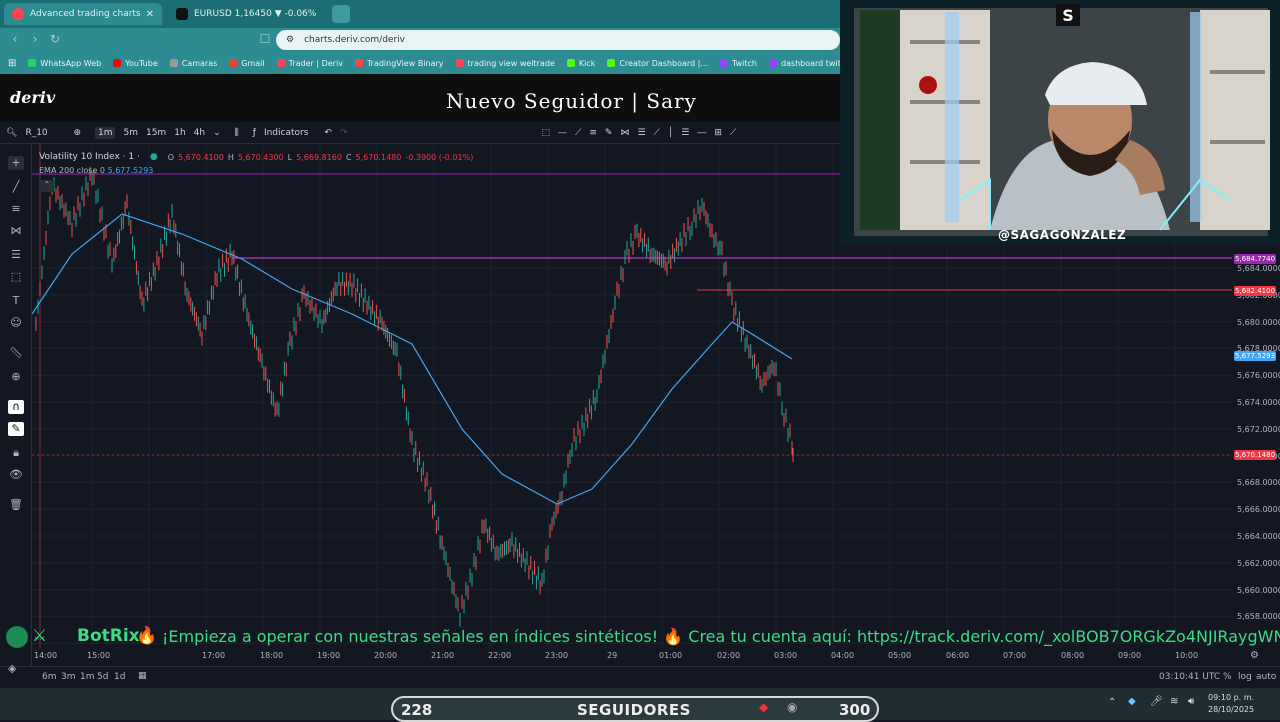 The image size is (1280, 722). I want to click on tradingview-favicon-icon, so click(182, 14).